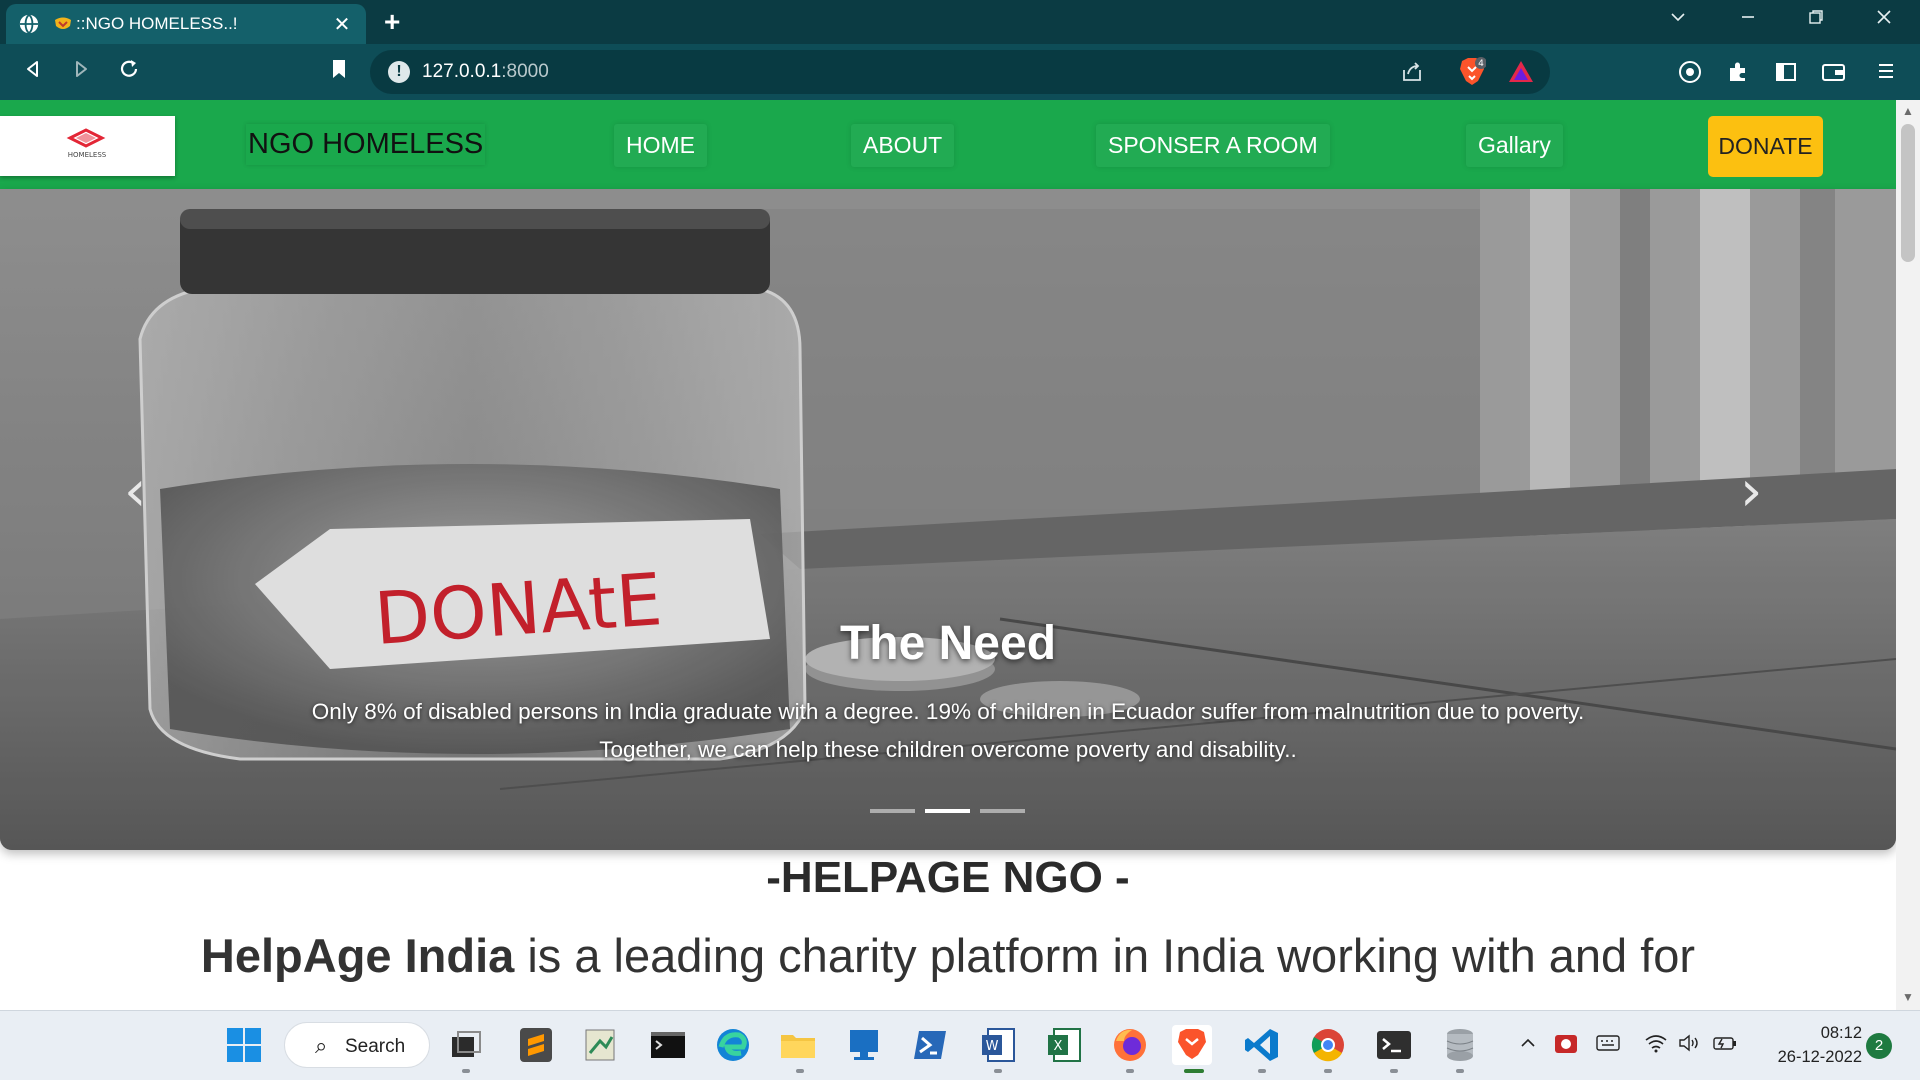 Image resolution: width=1920 pixels, height=1080 pixels. What do you see at coordinates (375, 1046) in the screenshot?
I see `taskbar-search-label: Search` at bounding box center [375, 1046].